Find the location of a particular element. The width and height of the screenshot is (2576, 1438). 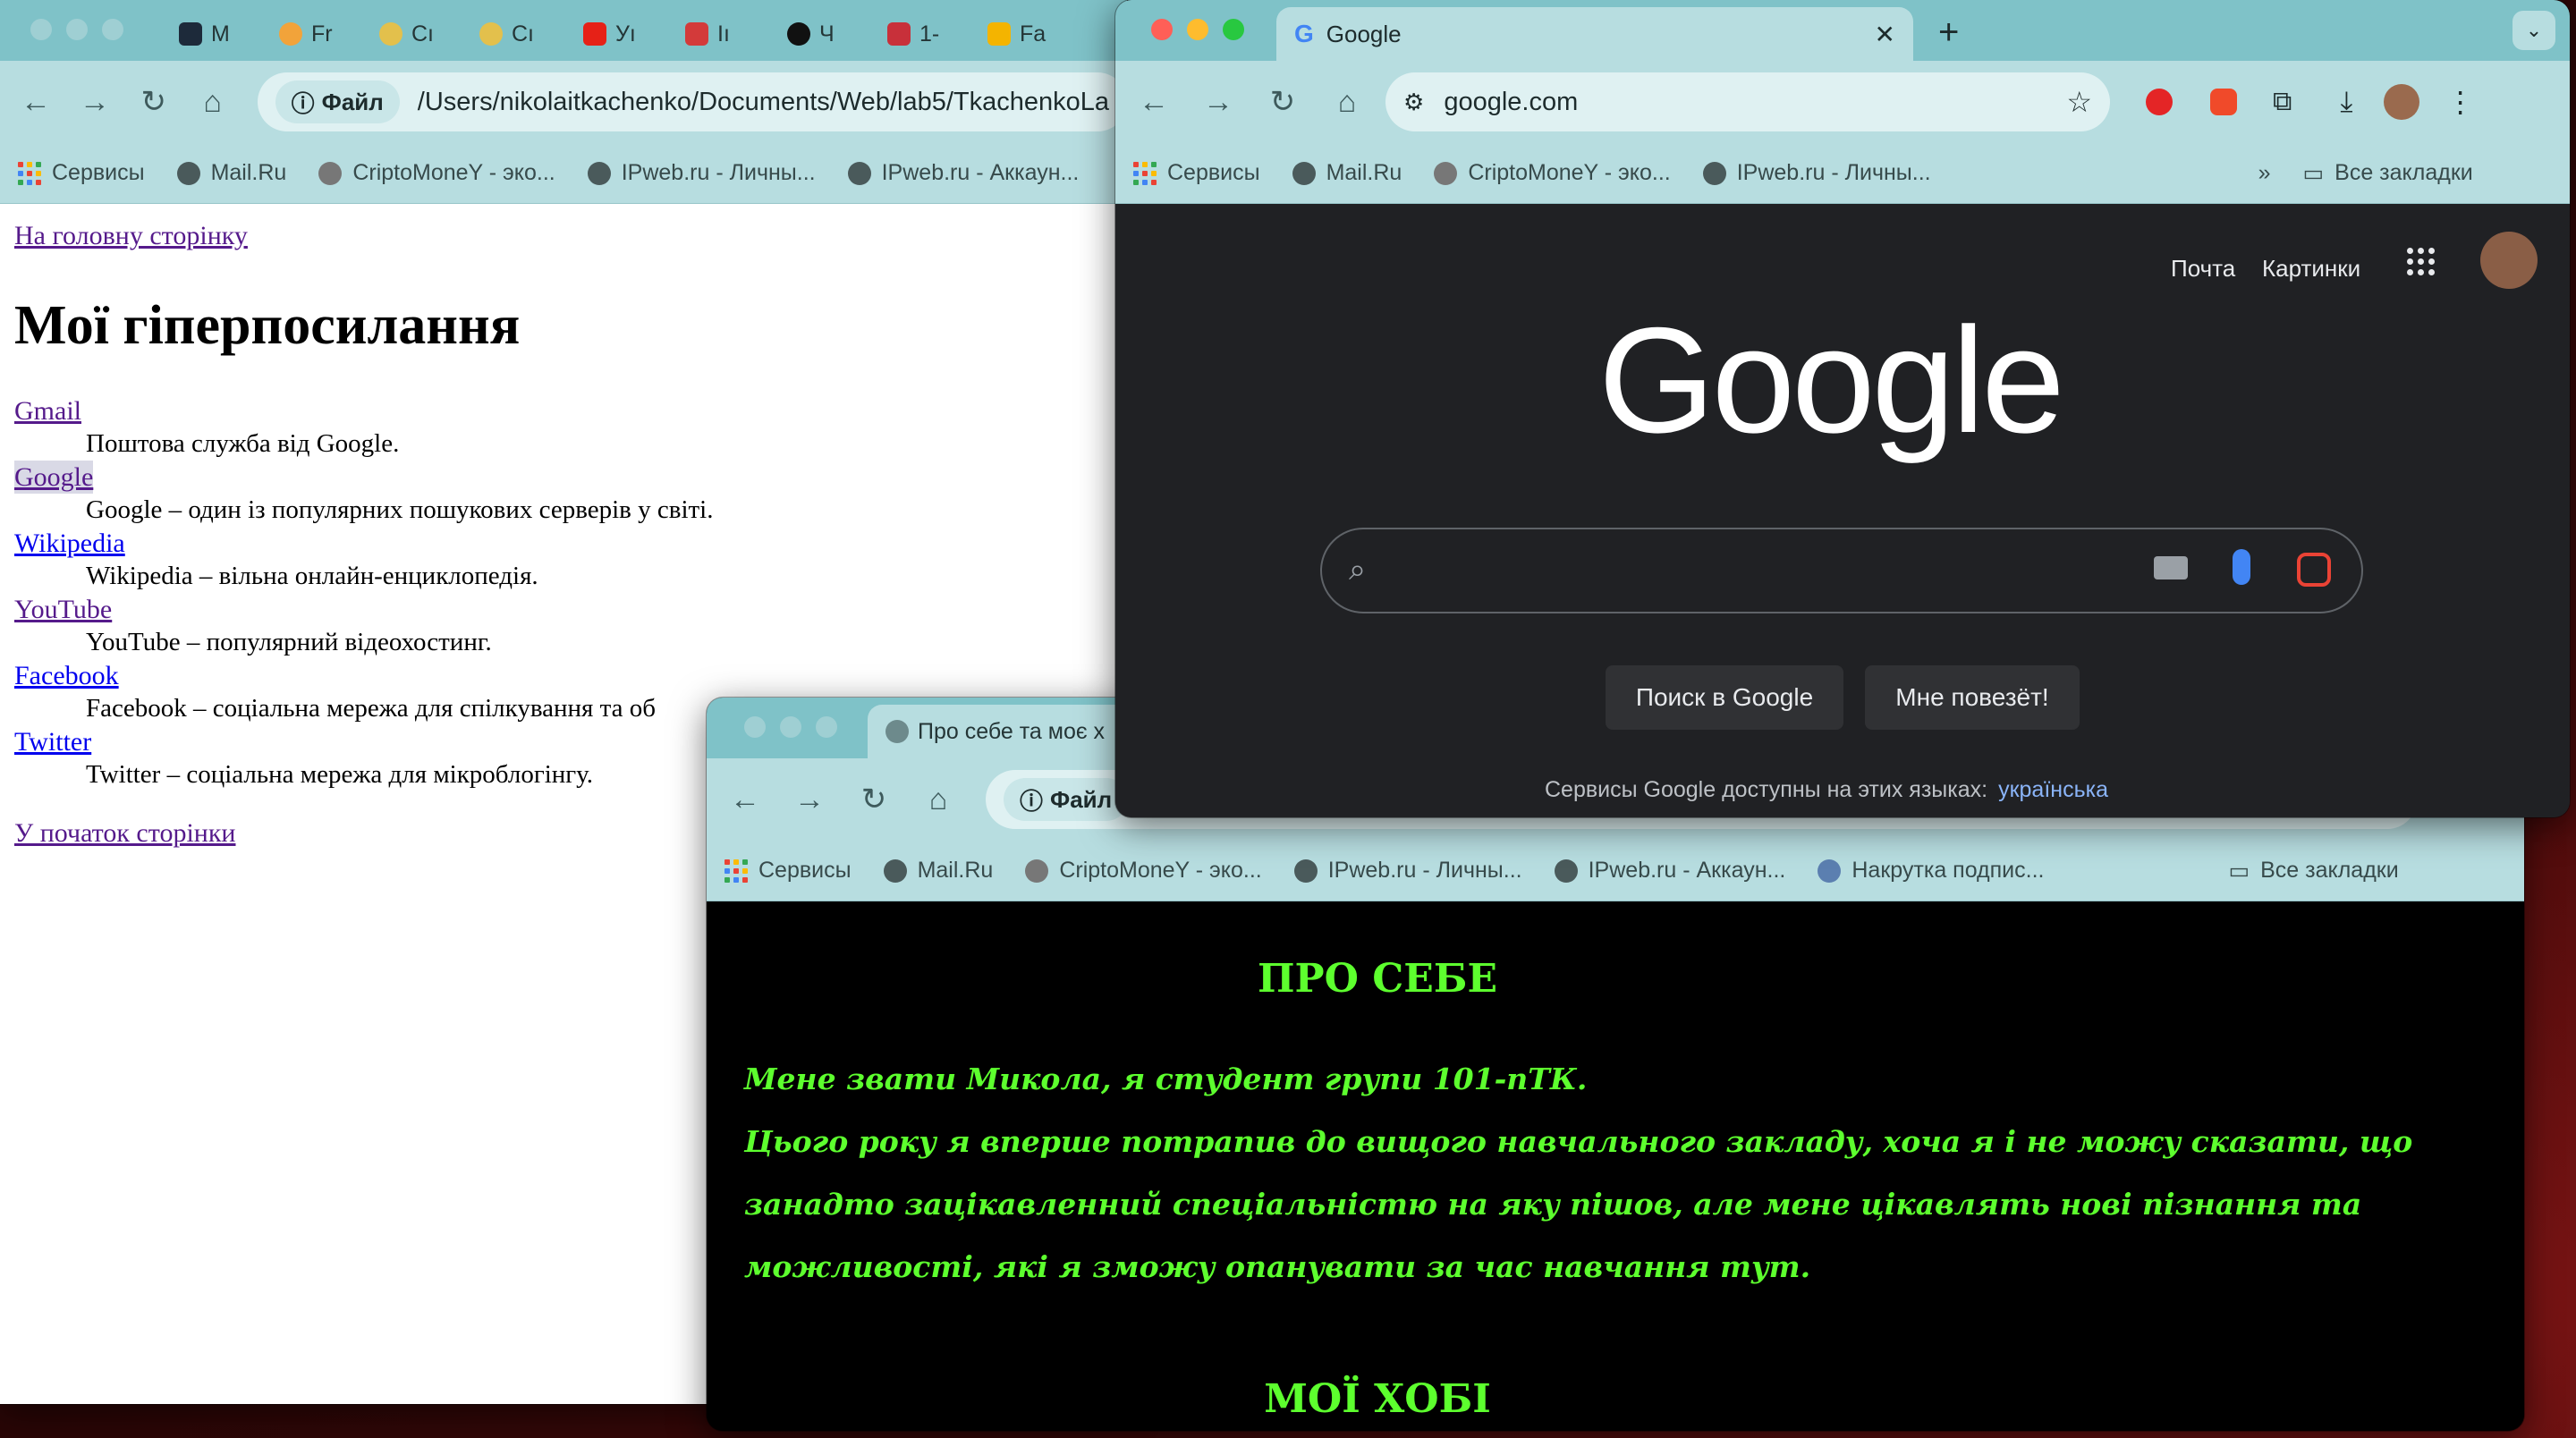

tab-favicon-icon is located at coordinates (190, 34).